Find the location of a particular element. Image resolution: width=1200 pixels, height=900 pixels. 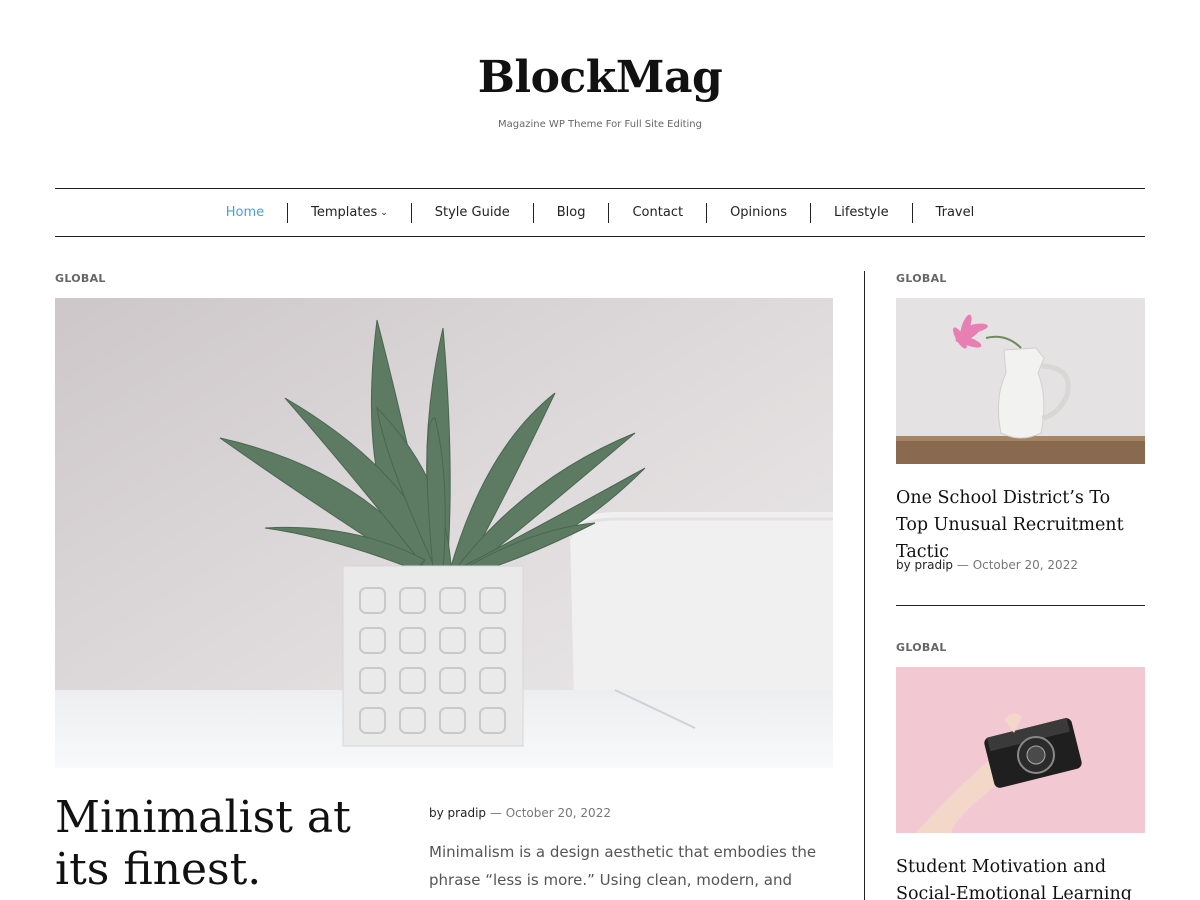

nav-item-label: Home is located at coordinates (245, 212).